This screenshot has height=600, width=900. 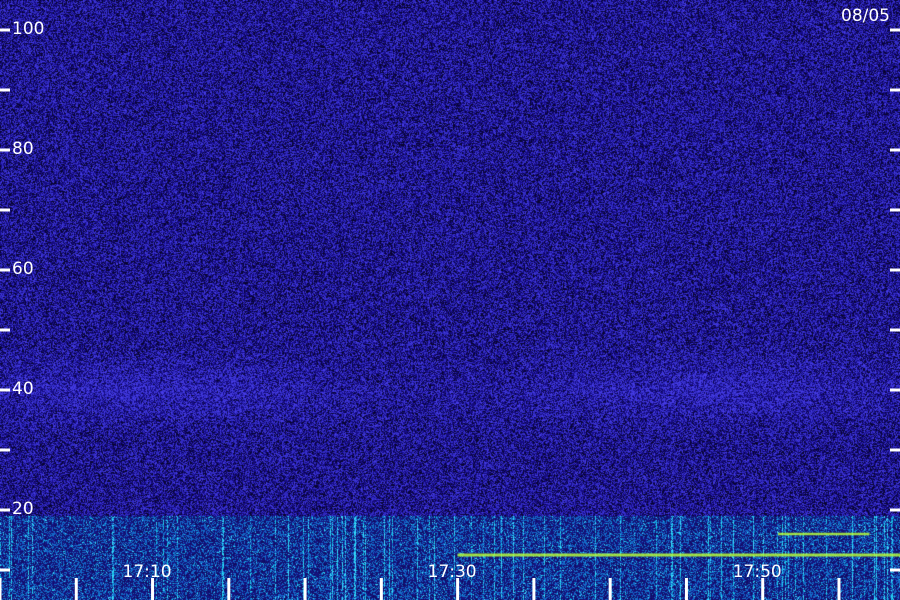 I want to click on y-tick-label: 60, so click(x=23, y=269).